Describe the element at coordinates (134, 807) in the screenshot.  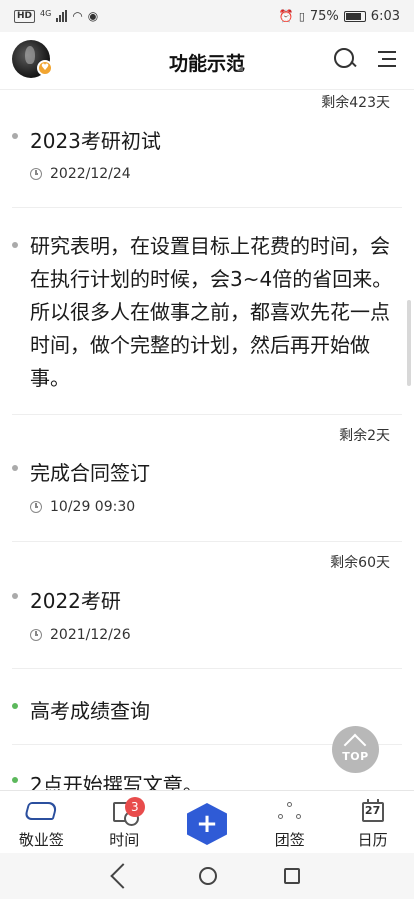
I see `notification-badge: 3` at that location.